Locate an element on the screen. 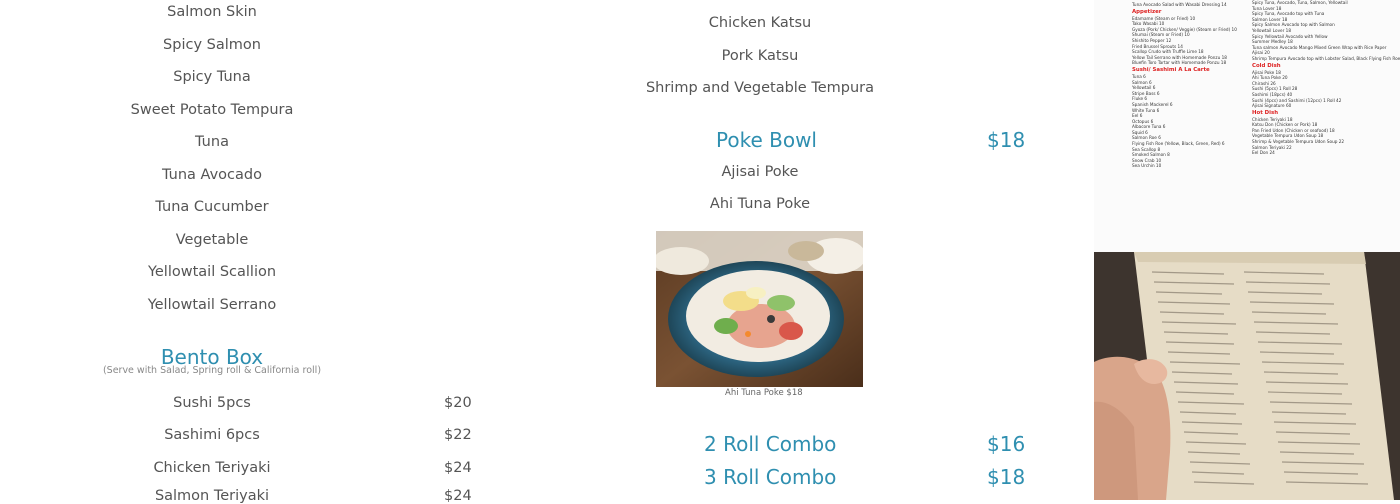 The image size is (1400, 504). section-price-poke: $18 is located at coordinates (1006, 140).